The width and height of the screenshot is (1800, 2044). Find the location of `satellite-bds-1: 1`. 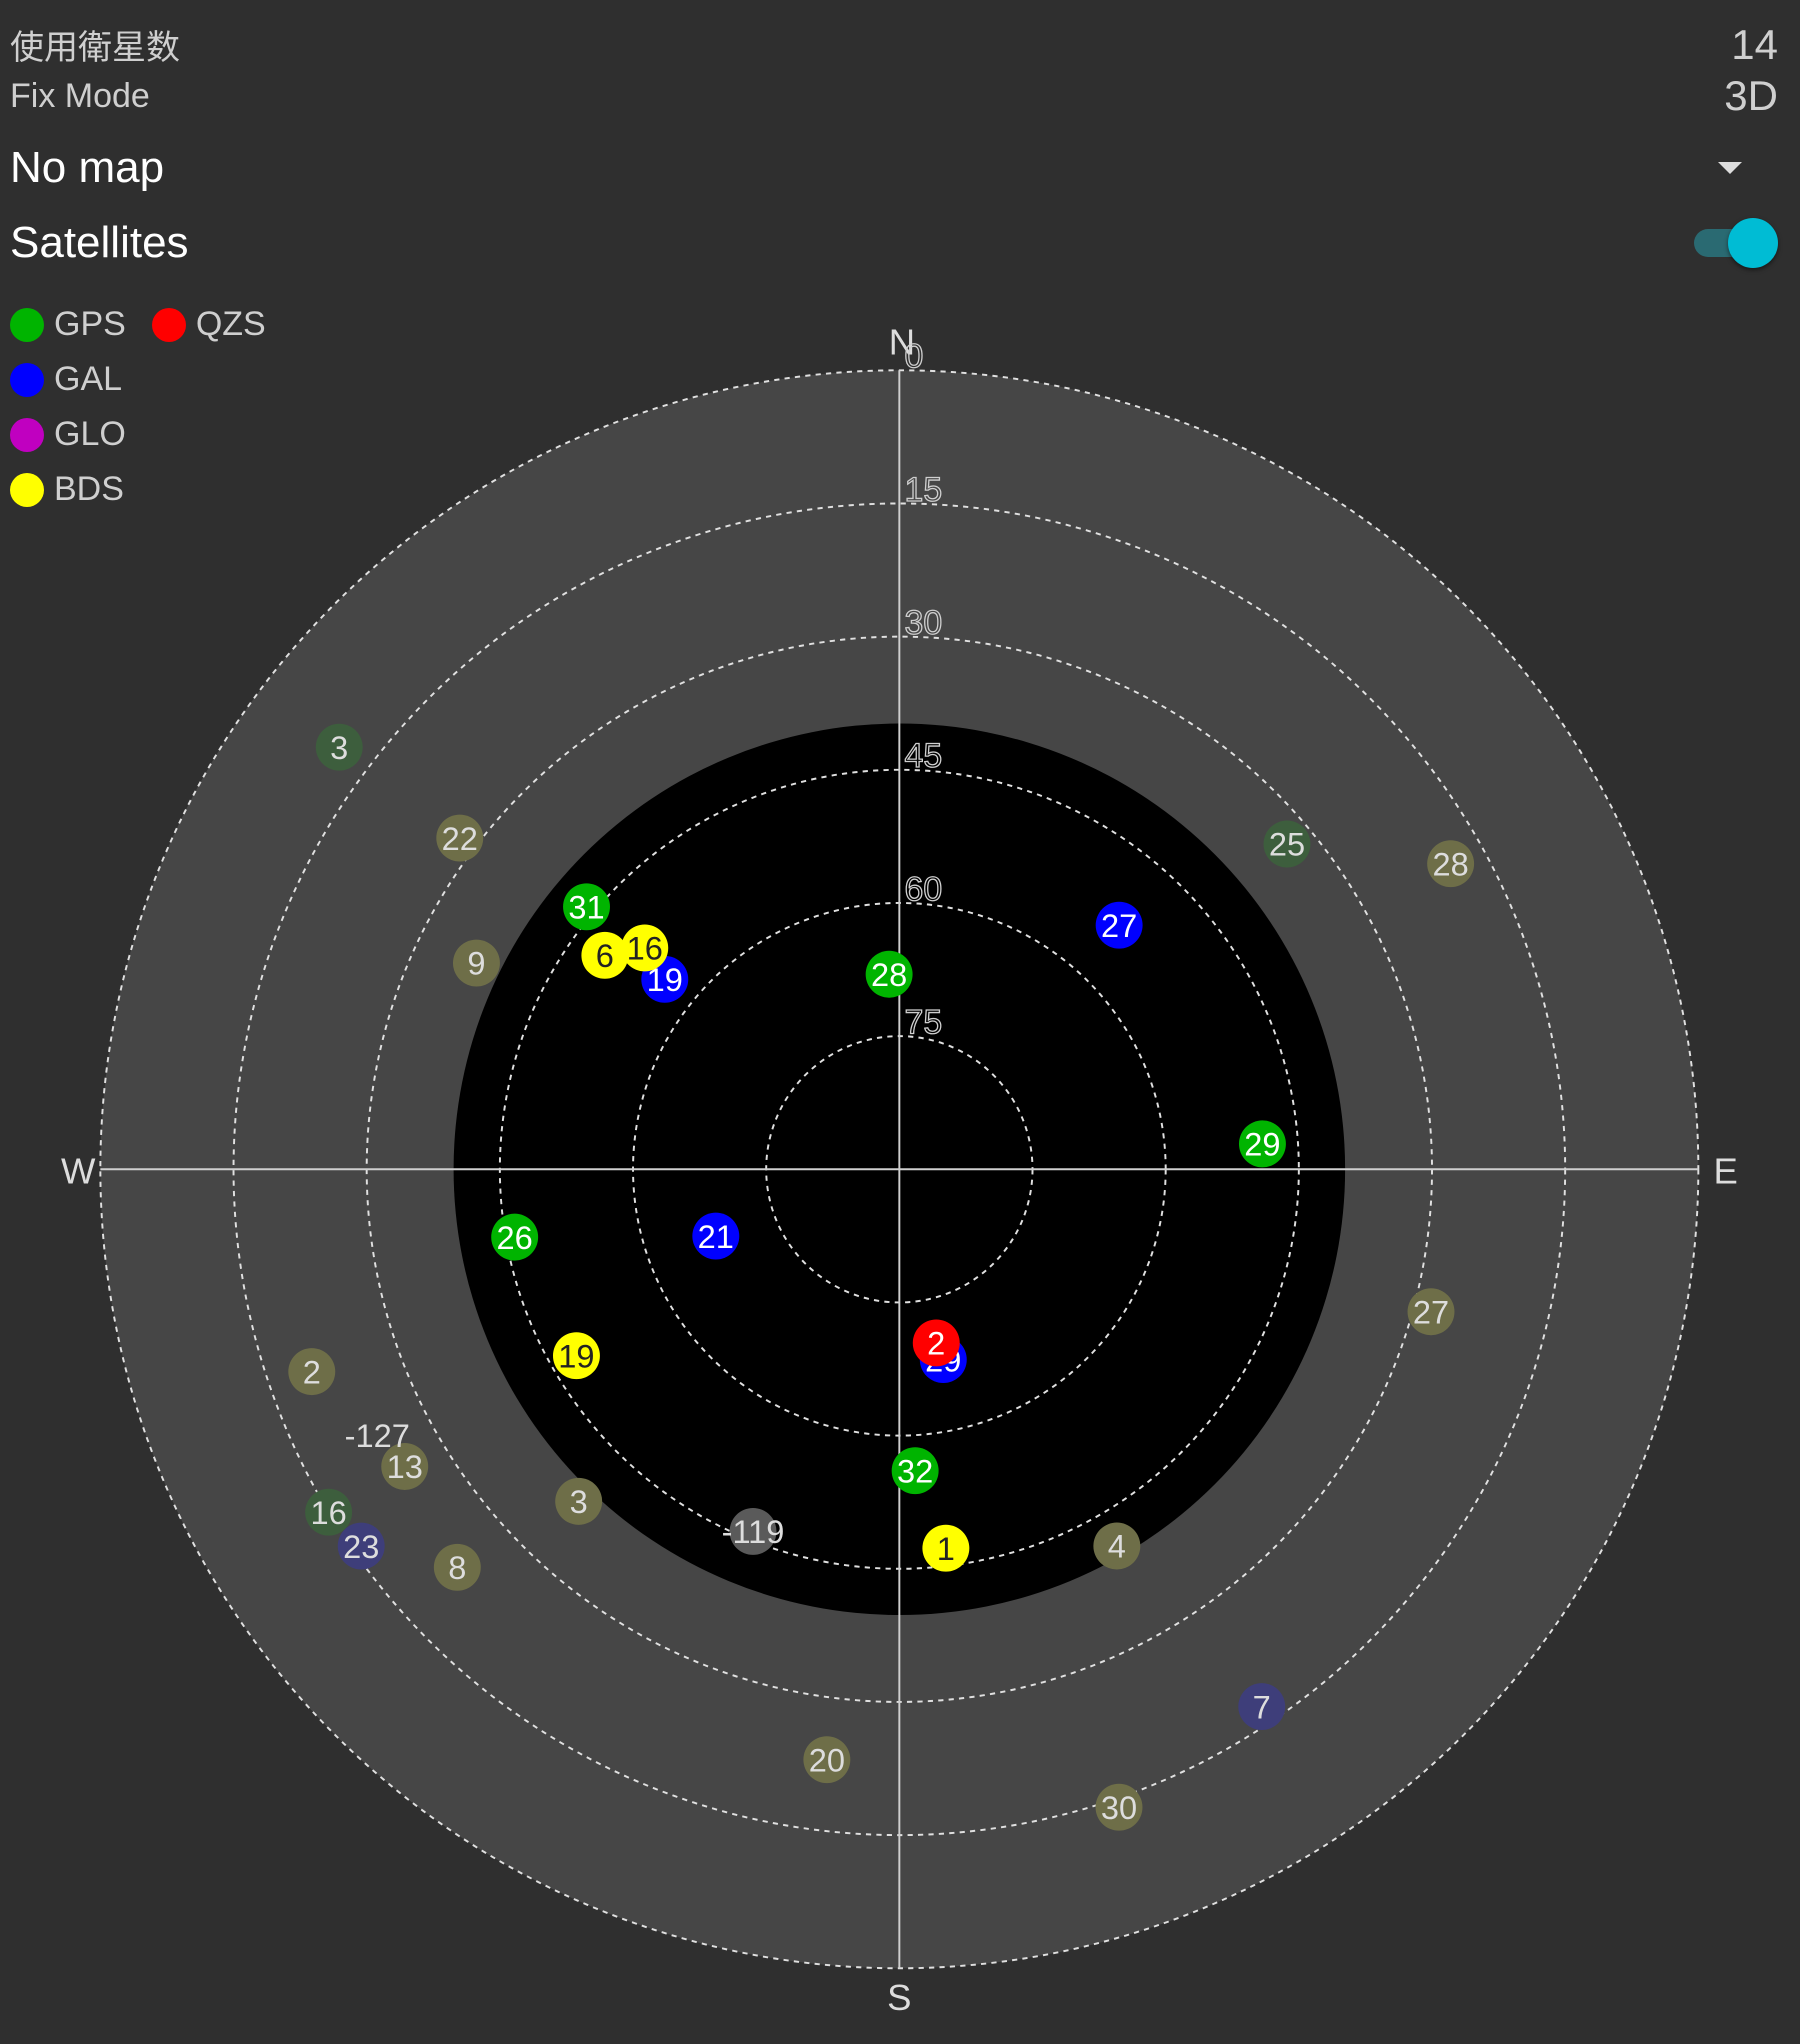

satellite-bds-1: 1 is located at coordinates (946, 1548).